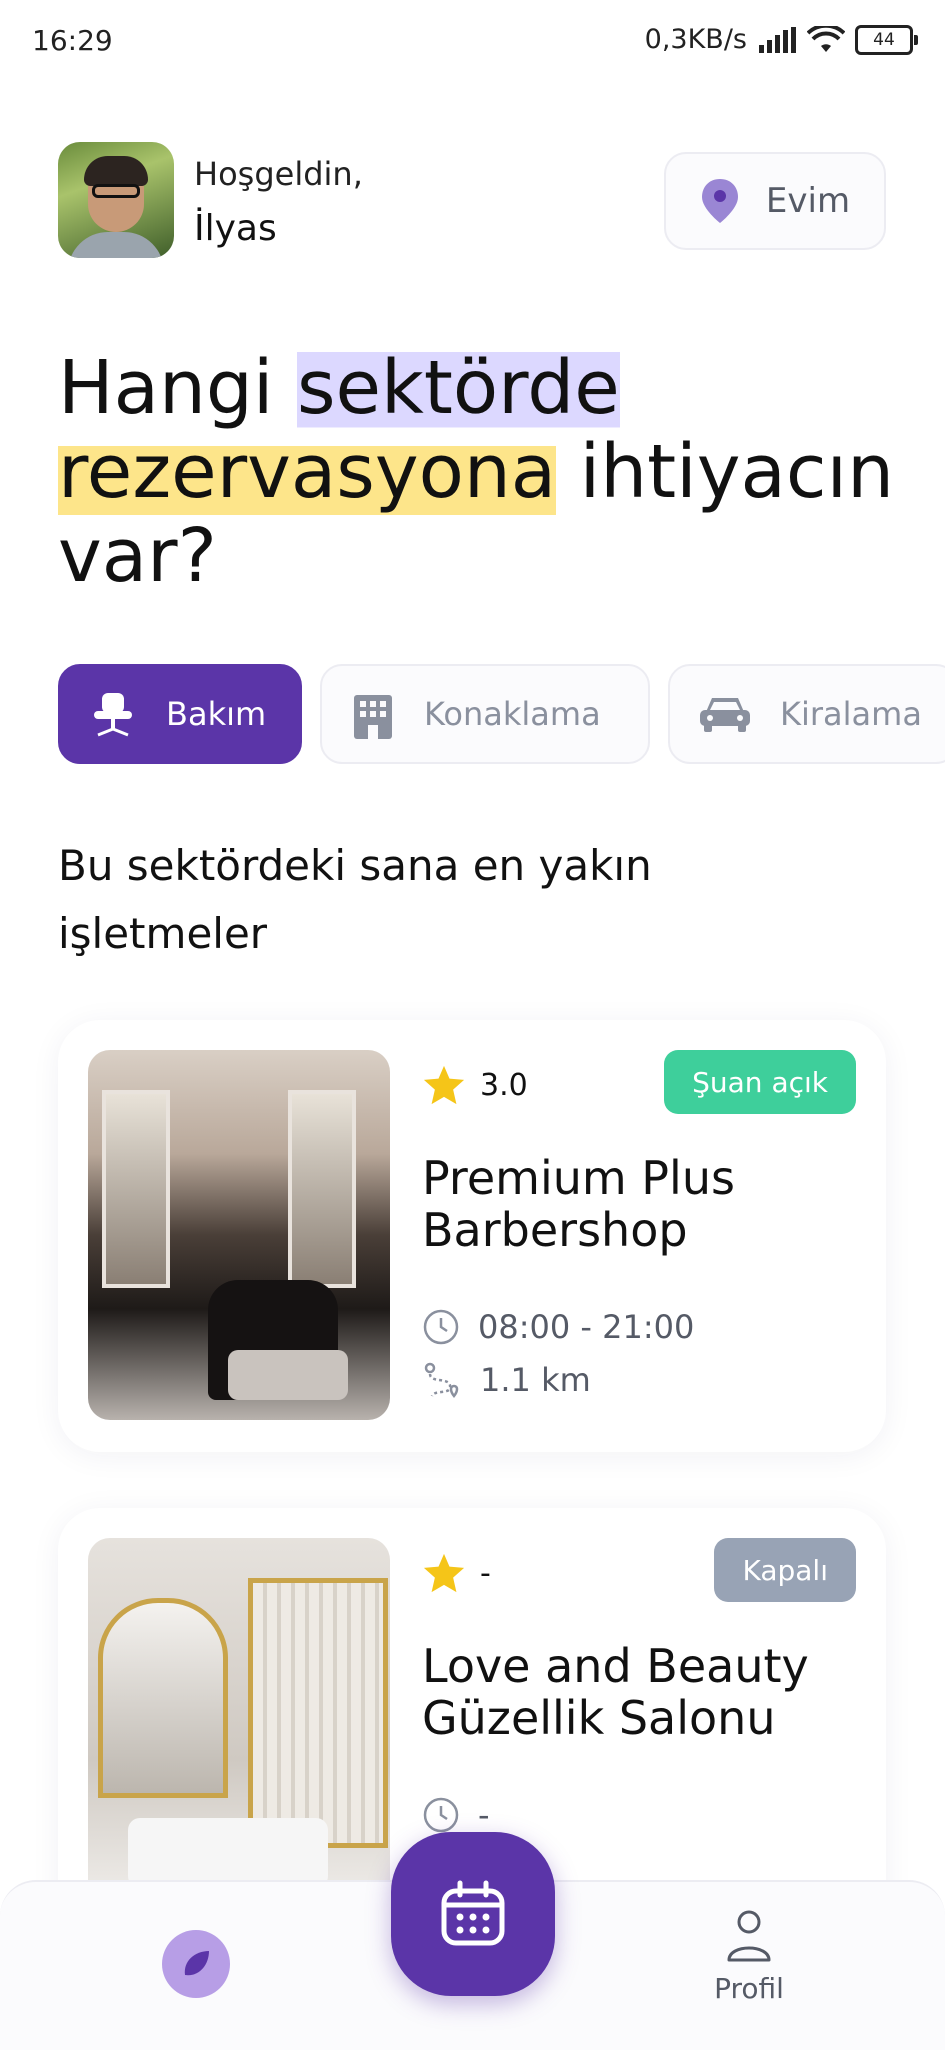  What do you see at coordinates (808, 201) in the screenshot?
I see `location-label: Evim` at bounding box center [808, 201].